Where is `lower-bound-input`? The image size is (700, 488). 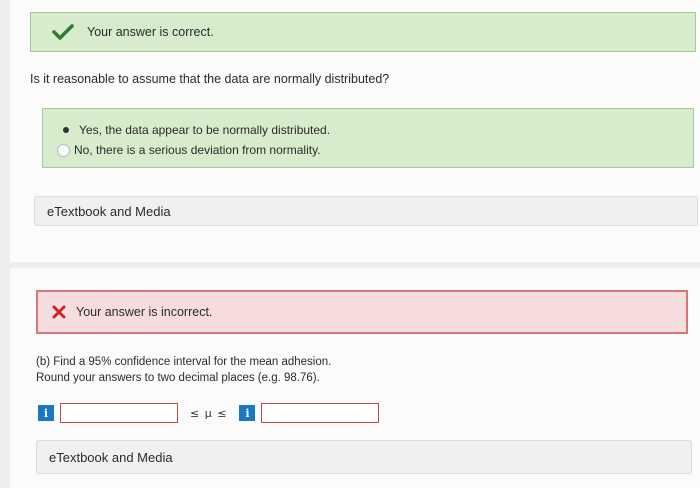 lower-bound-input is located at coordinates (119, 413).